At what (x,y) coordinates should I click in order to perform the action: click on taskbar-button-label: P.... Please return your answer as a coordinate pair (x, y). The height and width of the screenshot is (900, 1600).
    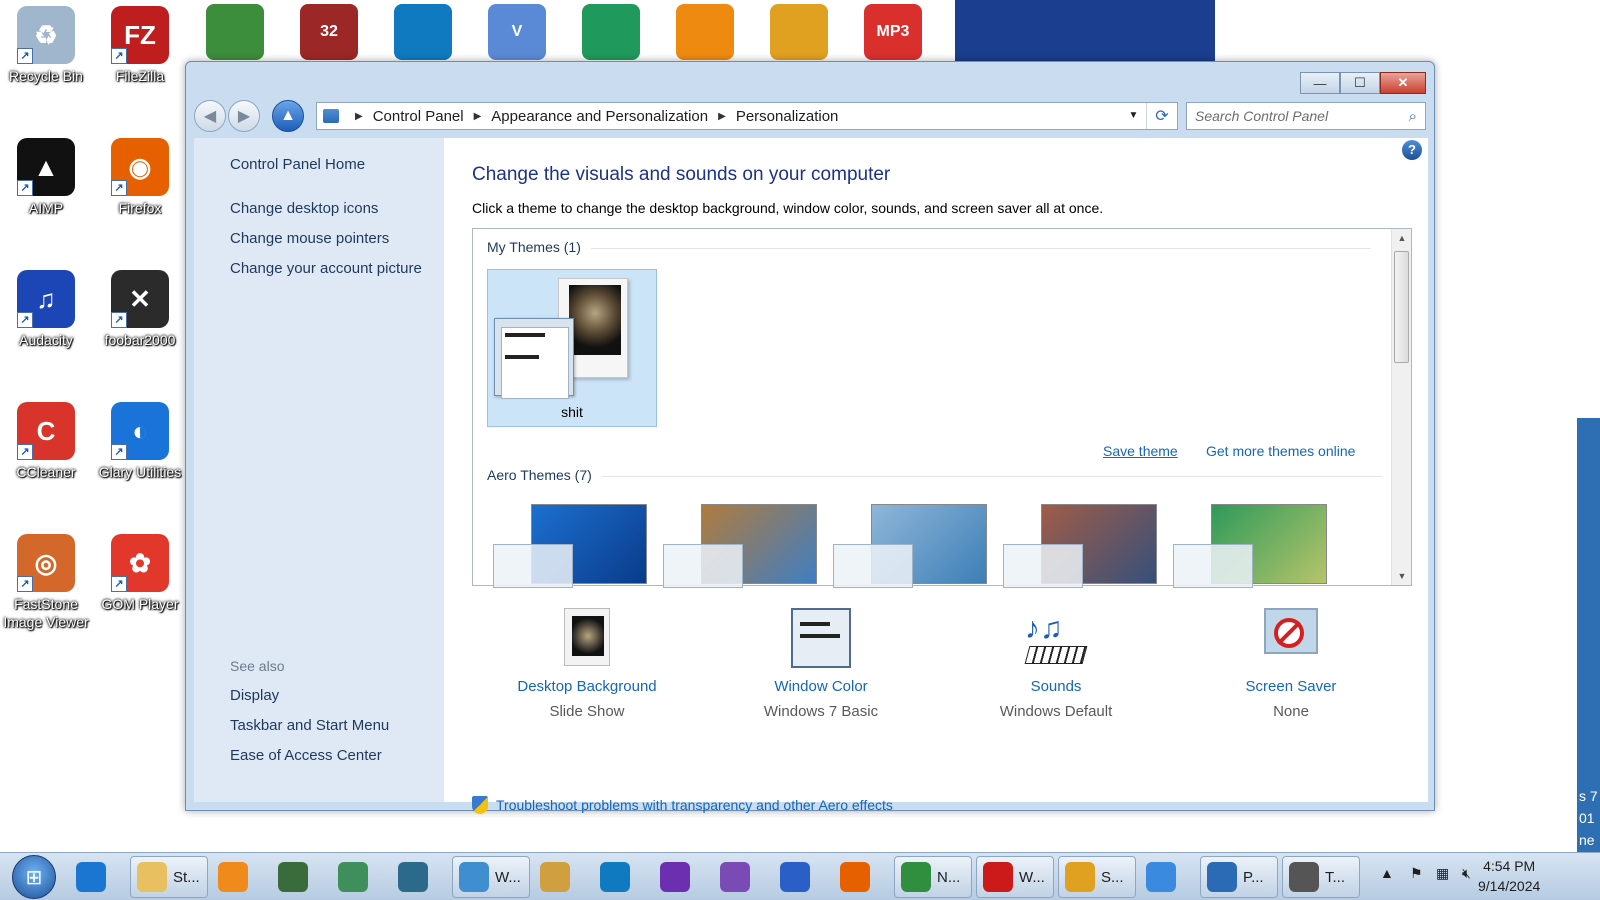
    Looking at the image, I should click on (1253, 877).